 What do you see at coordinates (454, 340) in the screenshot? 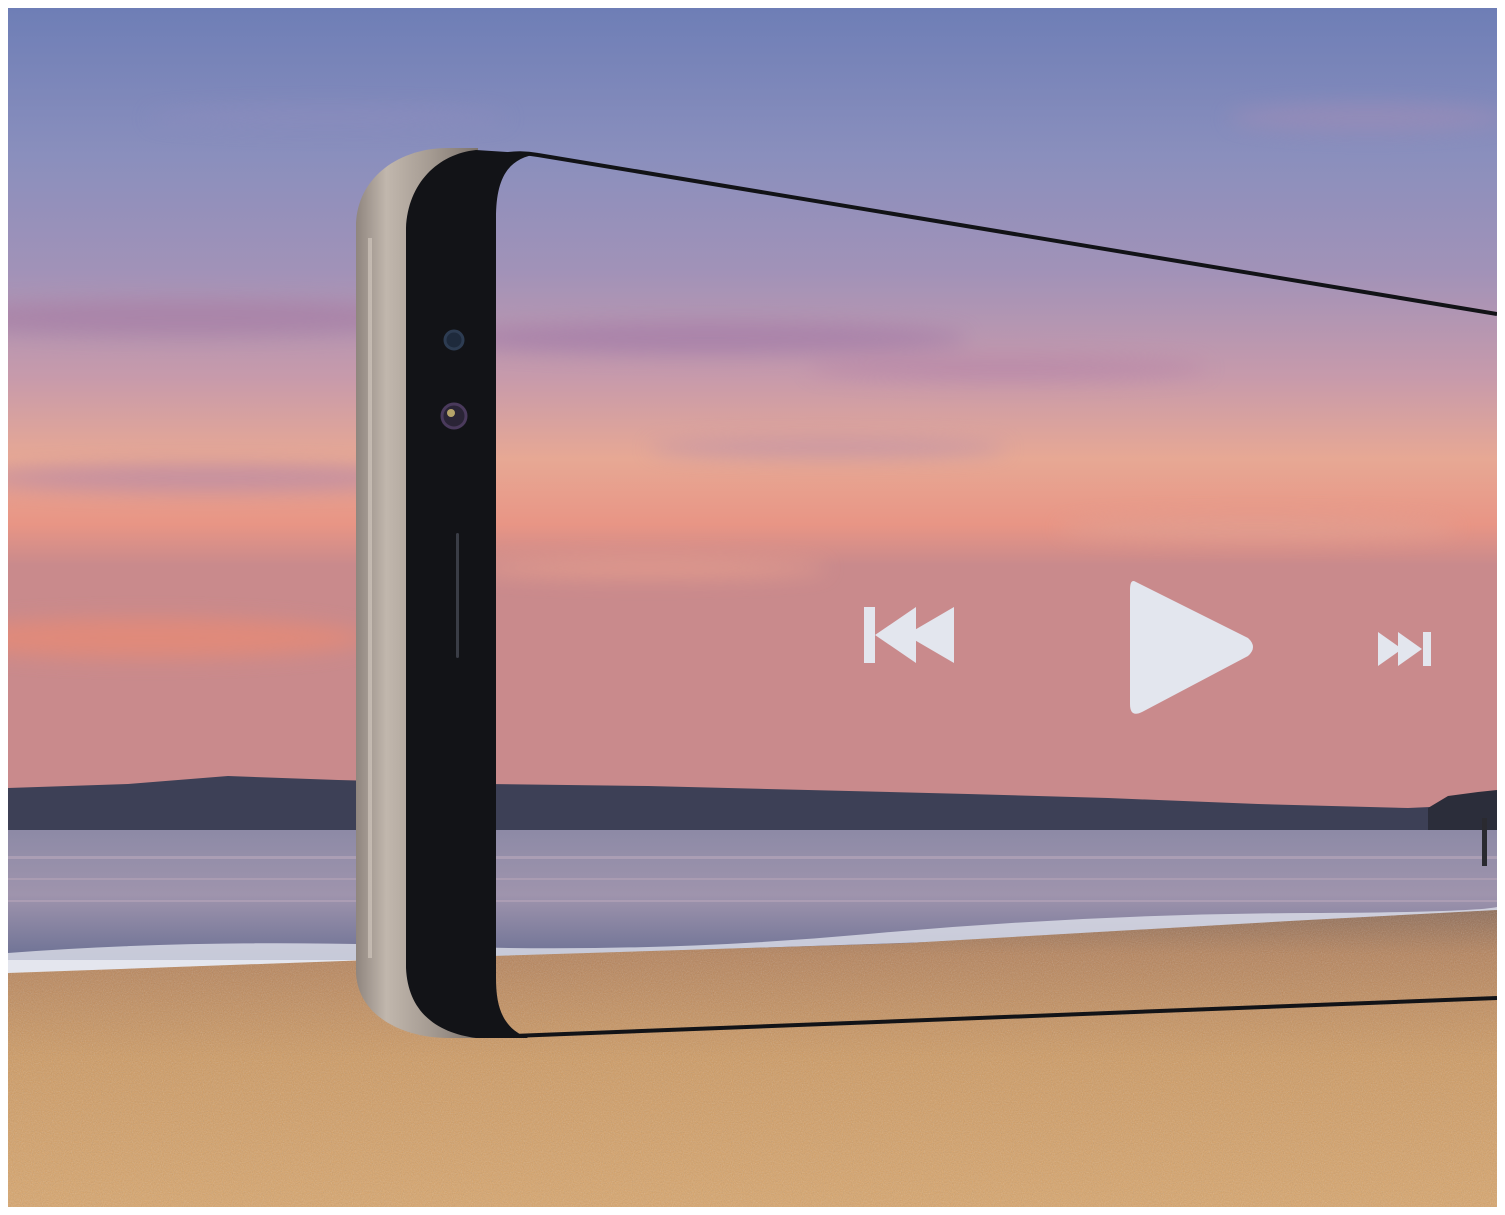
I see `proximity-sensor-icon` at bounding box center [454, 340].